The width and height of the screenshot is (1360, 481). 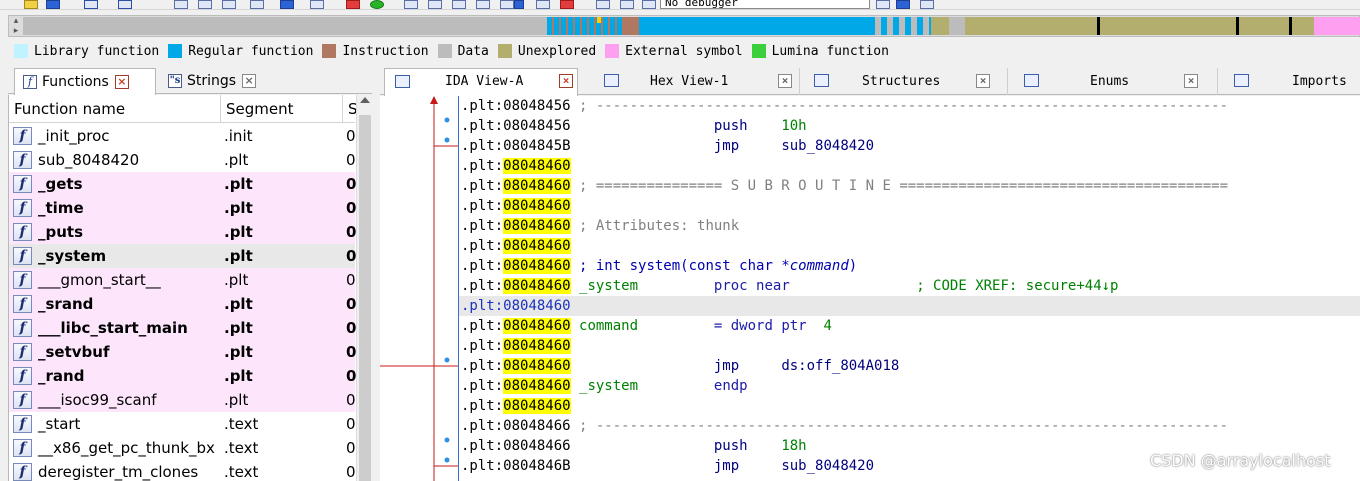 What do you see at coordinates (181, 4) in the screenshot?
I see `new-segment-icon` at bounding box center [181, 4].